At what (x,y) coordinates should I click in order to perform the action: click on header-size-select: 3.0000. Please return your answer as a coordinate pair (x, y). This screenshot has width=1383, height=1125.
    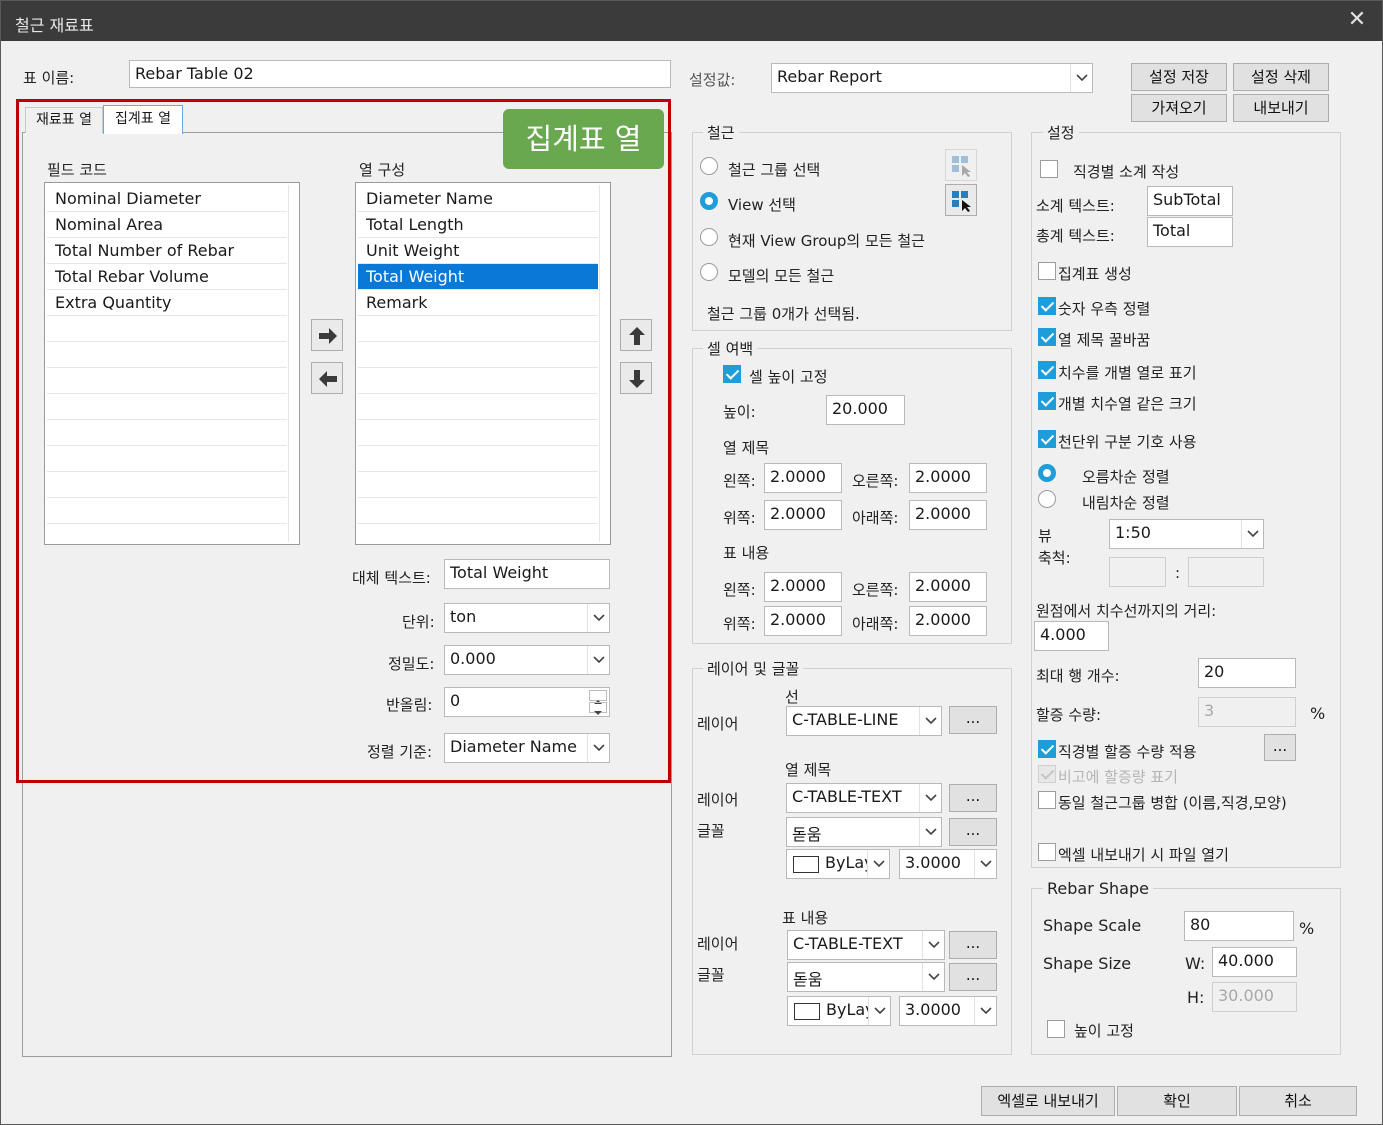
    Looking at the image, I should click on (948, 864).